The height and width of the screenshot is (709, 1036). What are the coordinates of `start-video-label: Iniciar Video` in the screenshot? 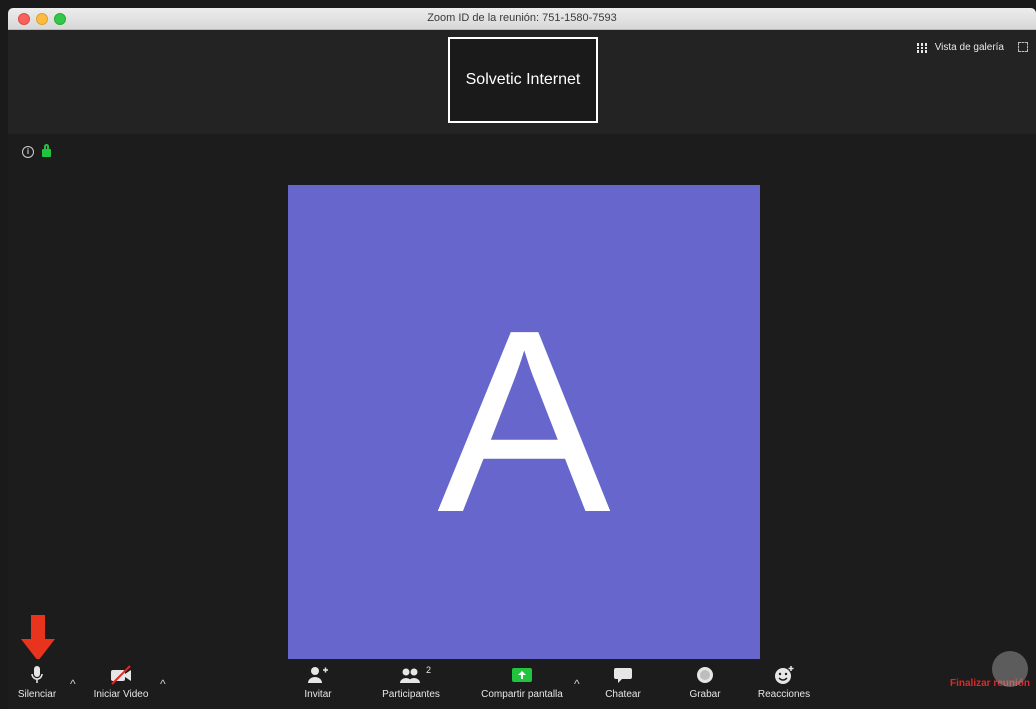 It's located at (121, 694).